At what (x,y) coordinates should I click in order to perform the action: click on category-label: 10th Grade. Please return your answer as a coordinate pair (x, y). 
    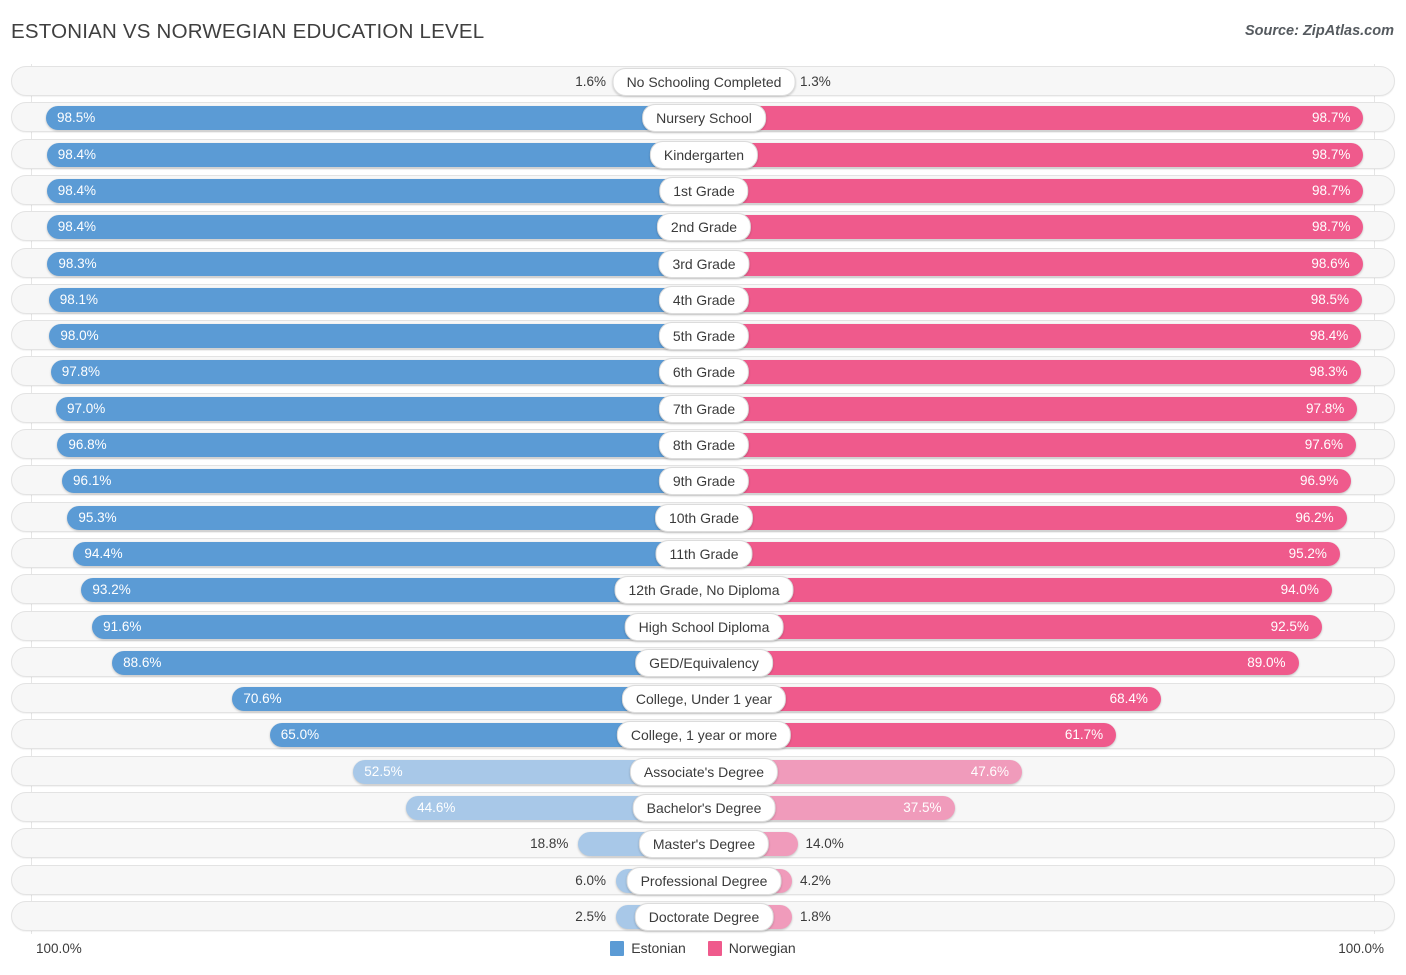
    Looking at the image, I should click on (704, 517).